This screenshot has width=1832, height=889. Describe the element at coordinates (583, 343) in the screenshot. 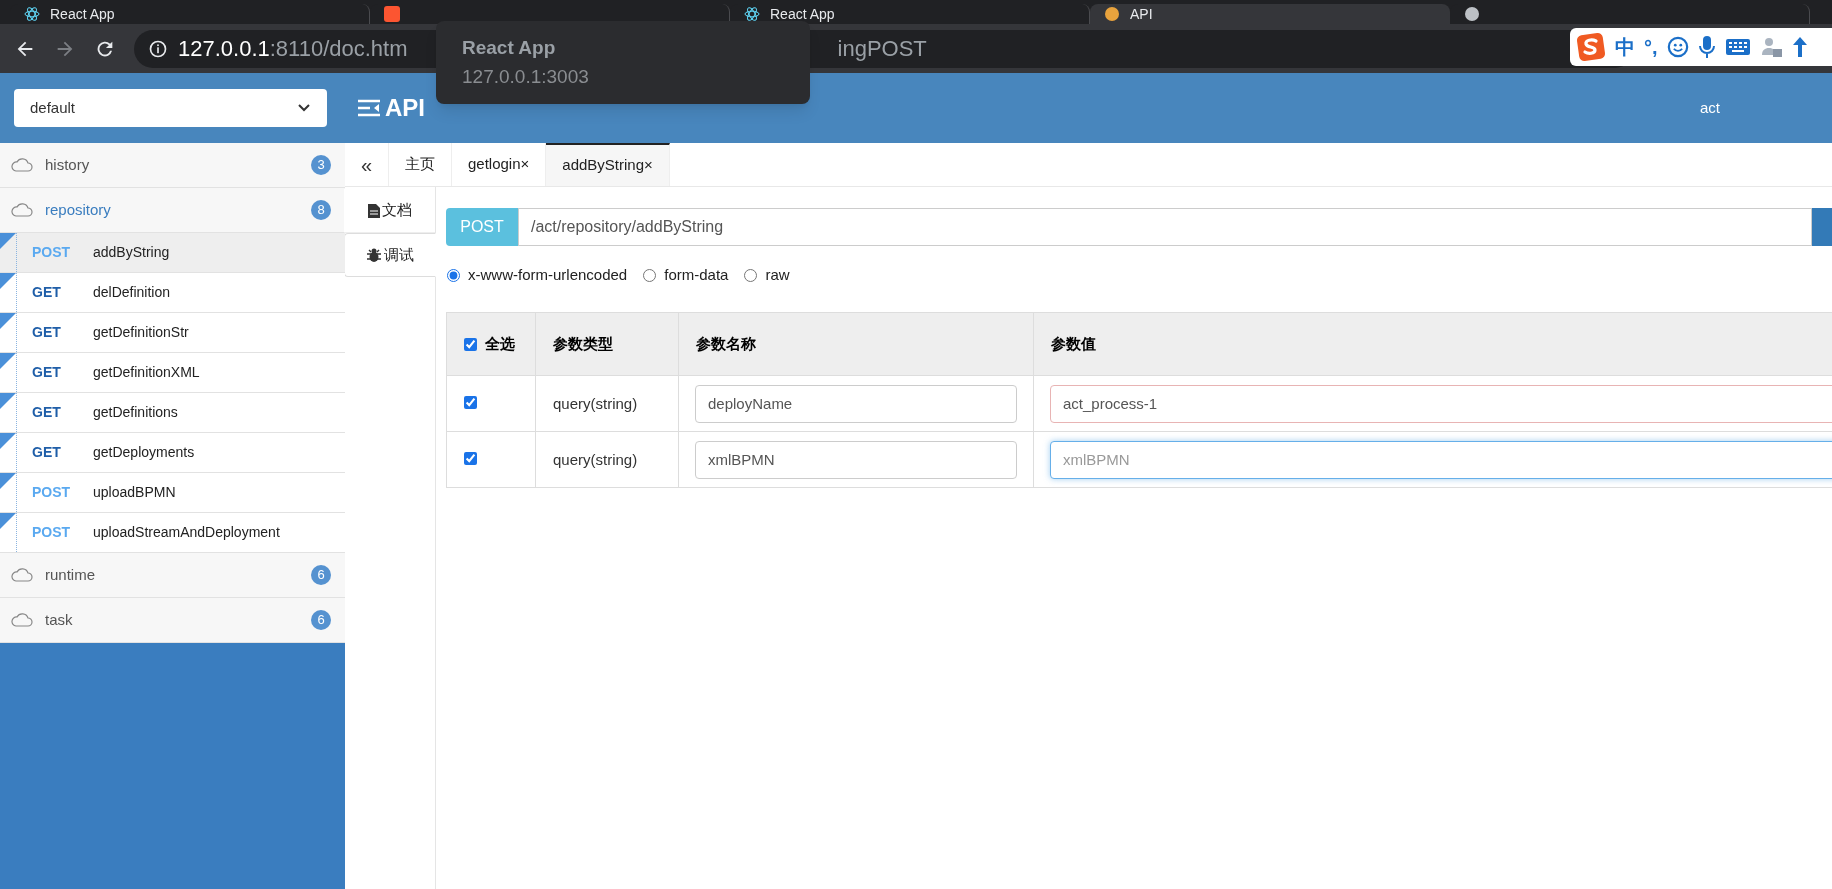

I see `column-header: 参数类型` at that location.